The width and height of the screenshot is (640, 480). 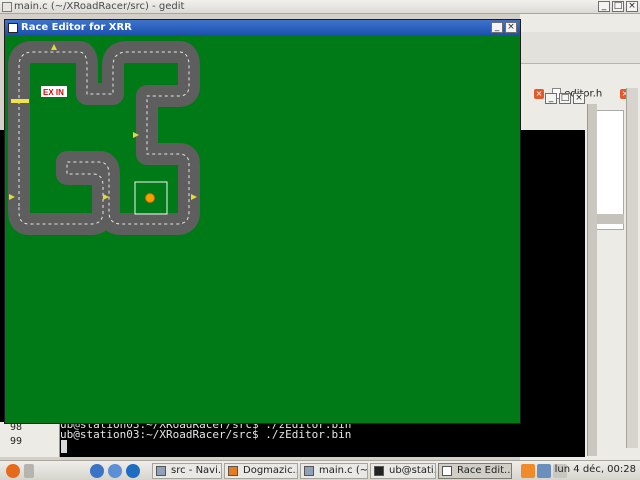 I want to click on folder-icon, so click(x=161, y=471).